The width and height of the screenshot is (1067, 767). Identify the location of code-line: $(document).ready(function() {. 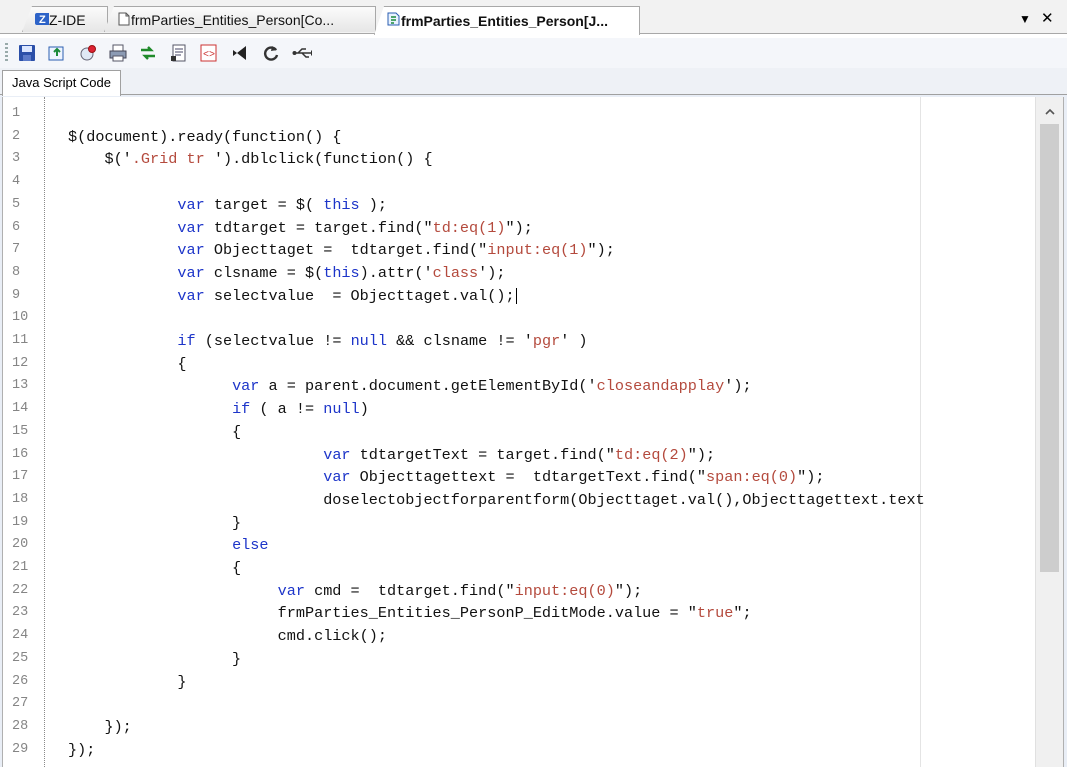
(204, 137).